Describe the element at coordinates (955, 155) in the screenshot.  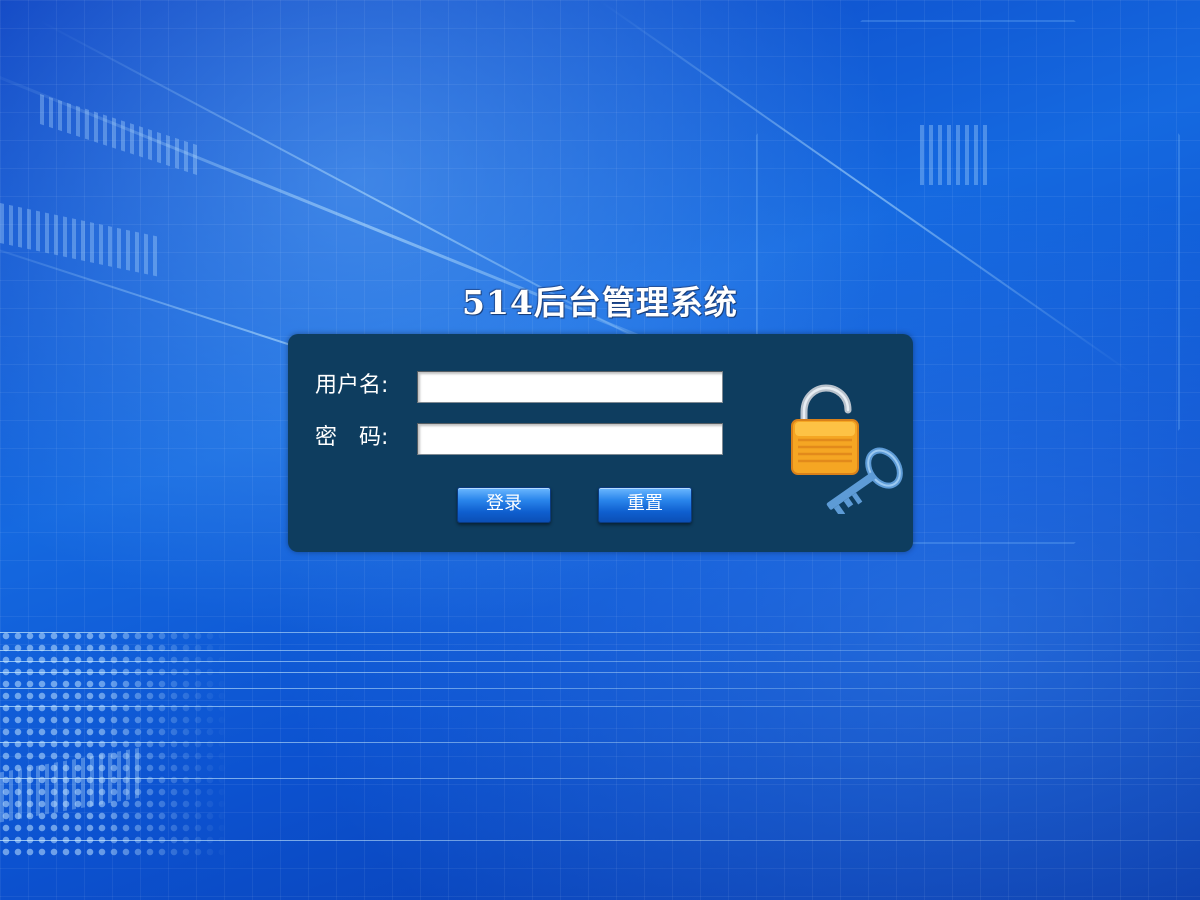
I see `background-bars` at that location.